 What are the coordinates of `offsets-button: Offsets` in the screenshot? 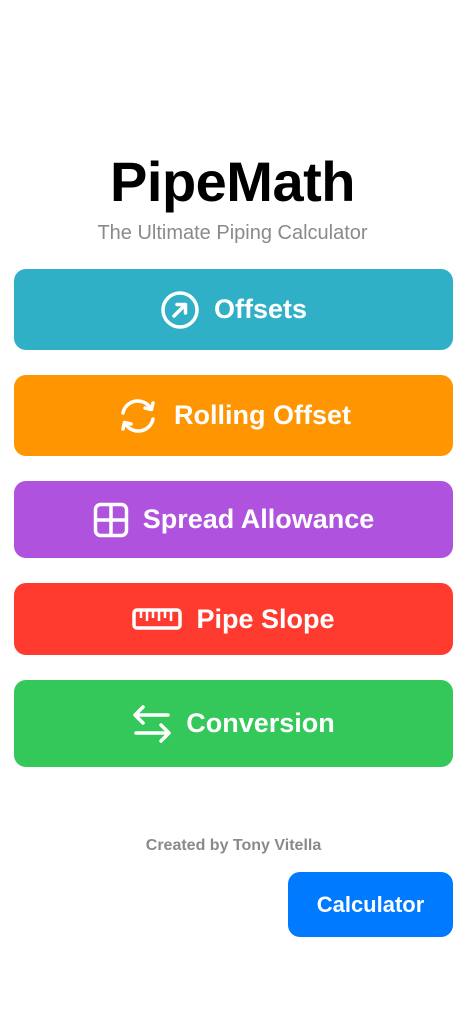 It's located at (233, 309).